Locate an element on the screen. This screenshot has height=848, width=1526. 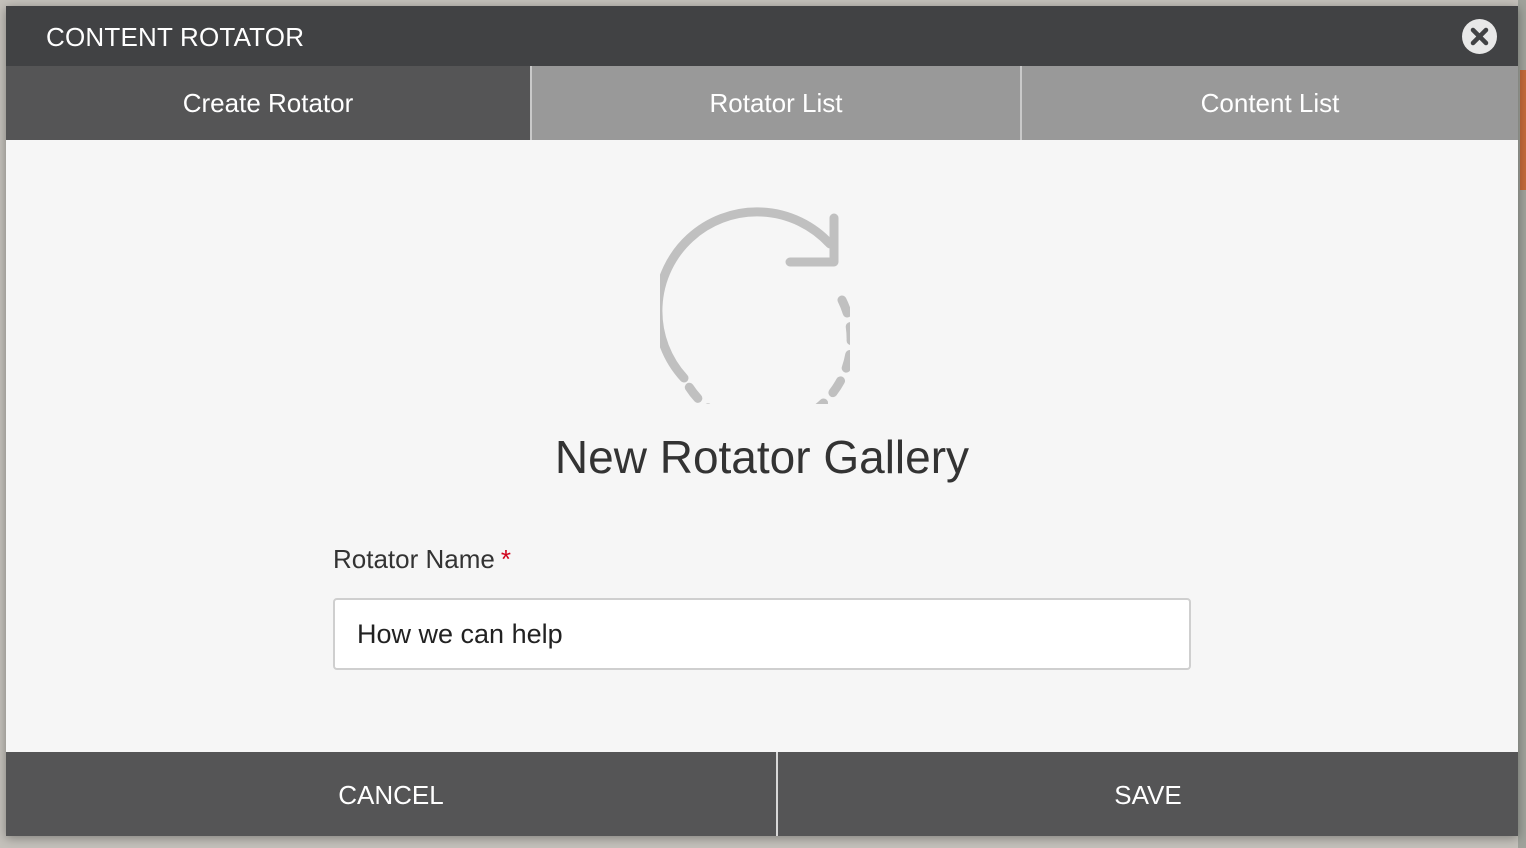
close-icon is located at coordinates (1479, 36).